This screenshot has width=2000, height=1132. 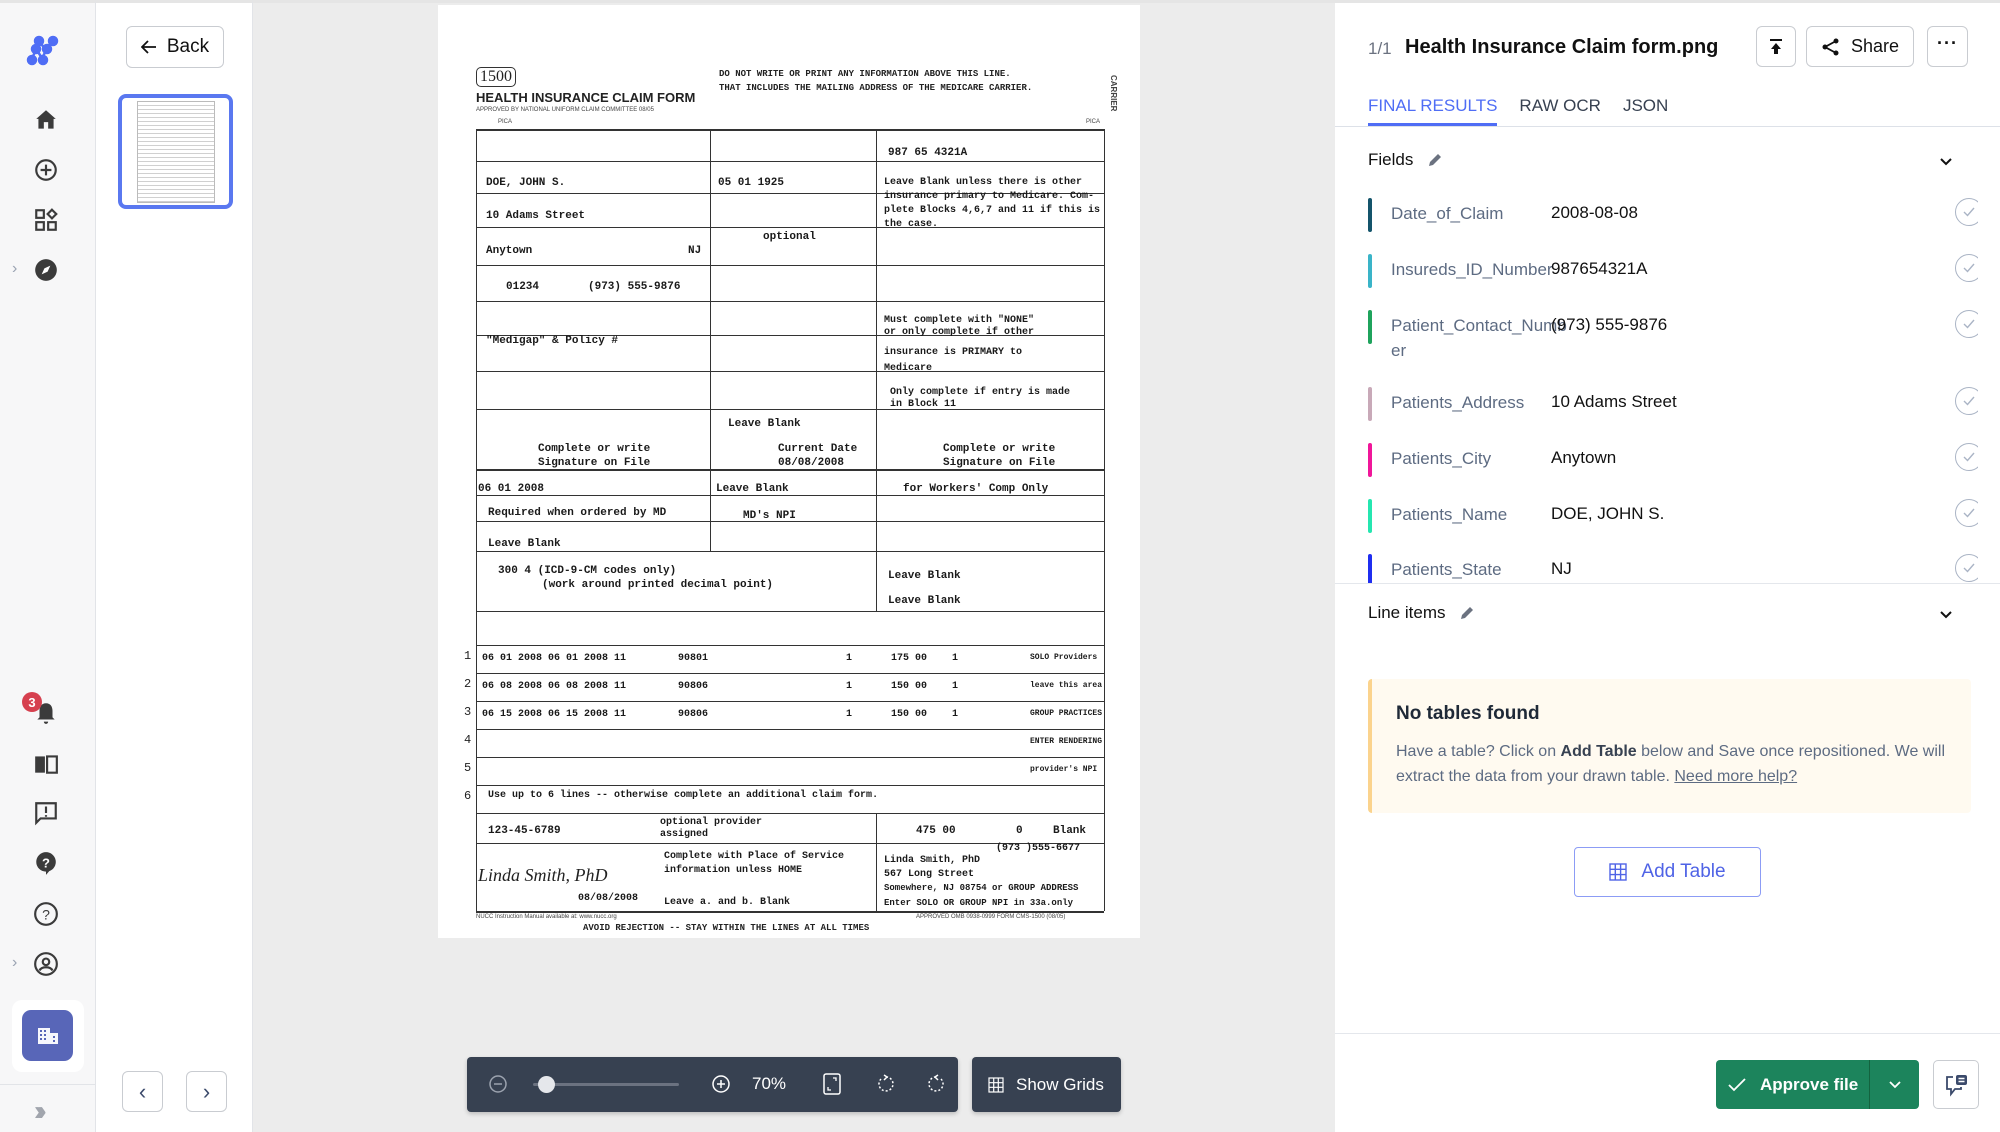 I want to click on table-icon, so click(x=1618, y=872).